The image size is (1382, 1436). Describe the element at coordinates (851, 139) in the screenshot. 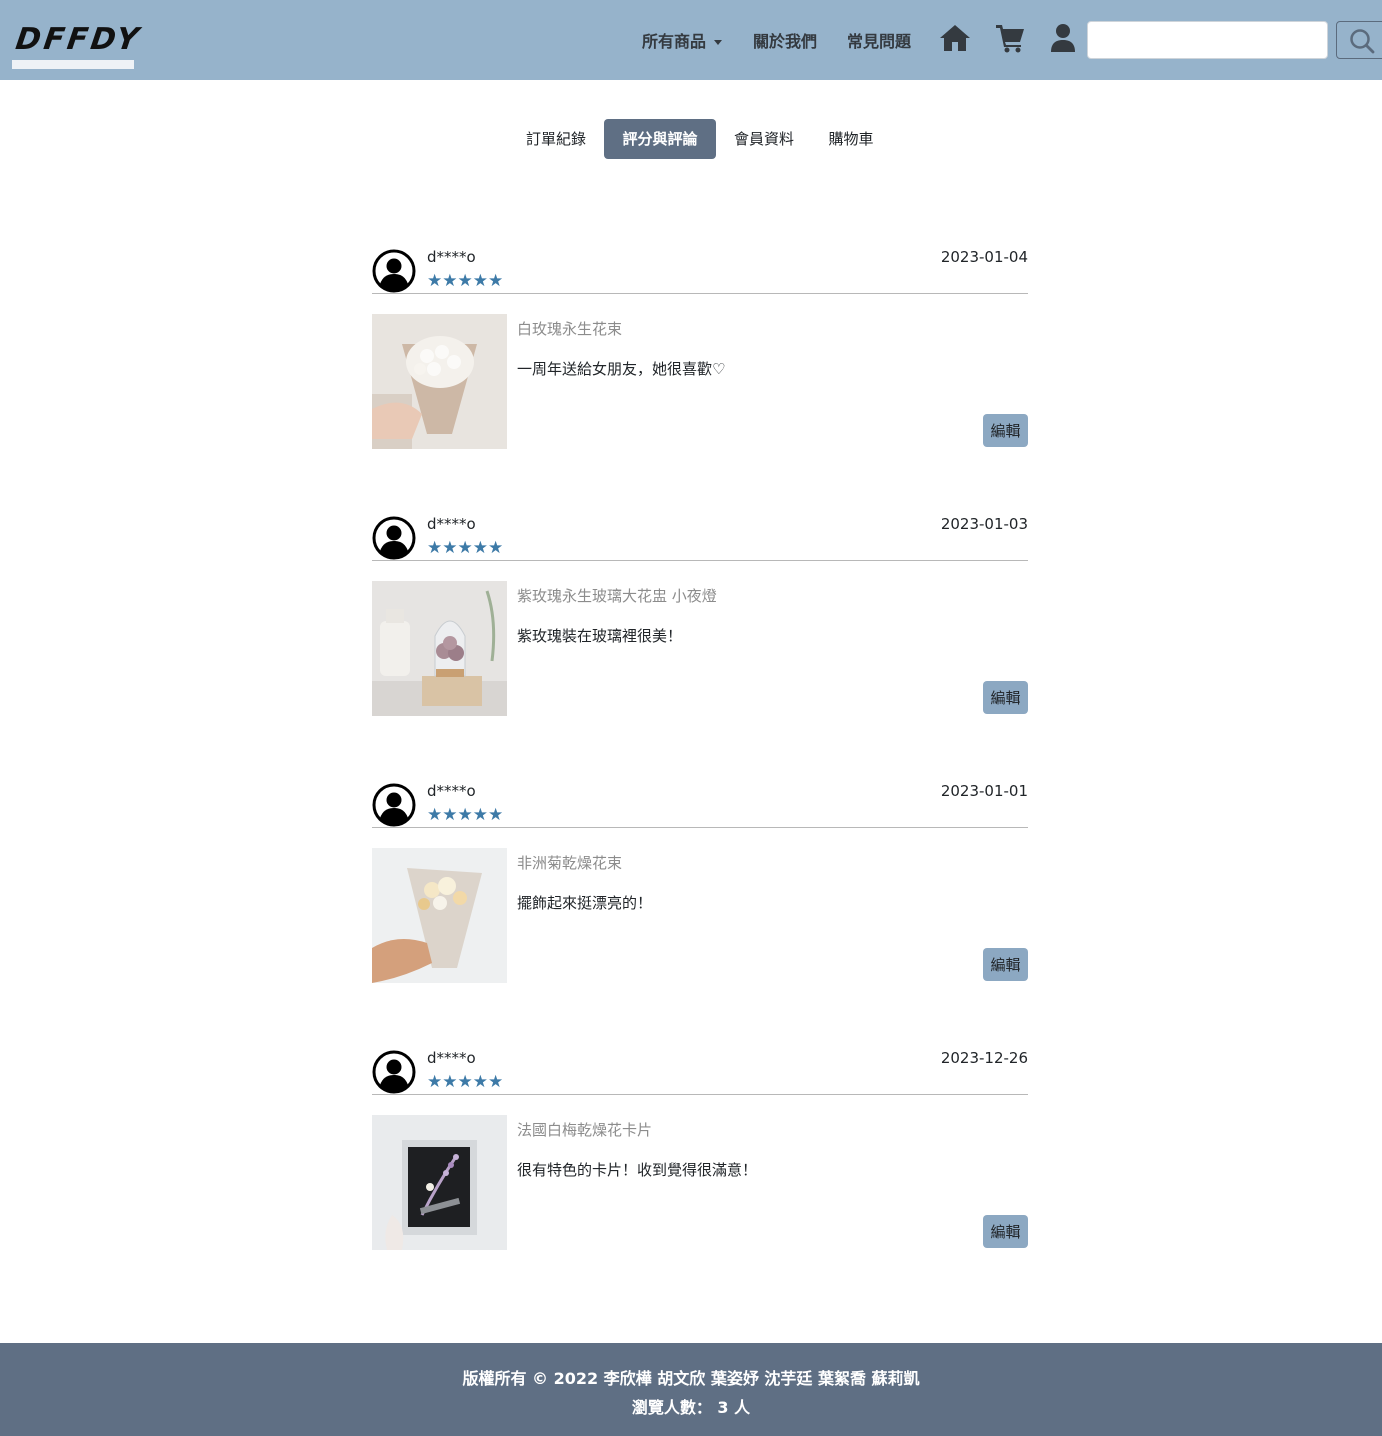

I see `tab-shopping-cart: 購物車` at that location.